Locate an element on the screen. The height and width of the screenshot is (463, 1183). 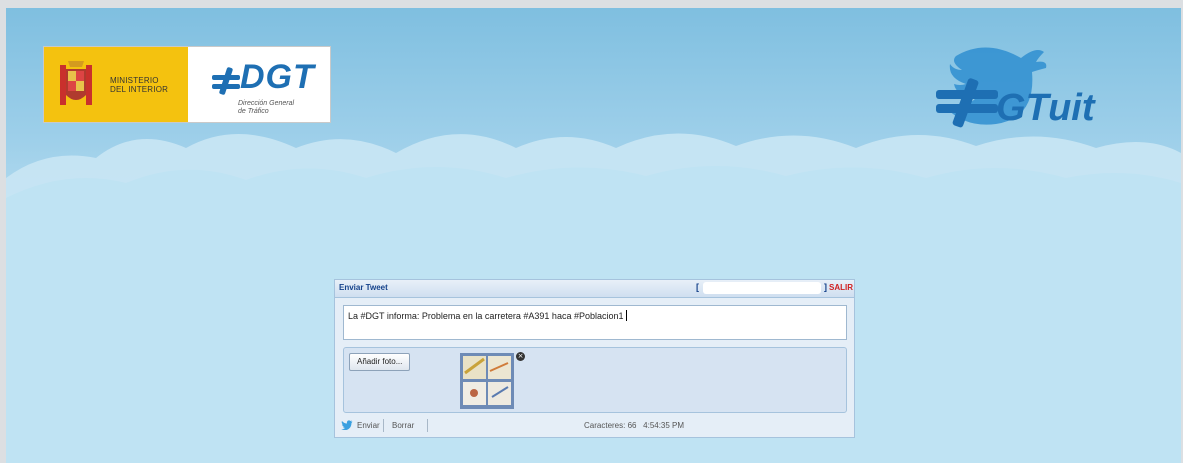
photo-thumbnail is located at coordinates (487, 381).